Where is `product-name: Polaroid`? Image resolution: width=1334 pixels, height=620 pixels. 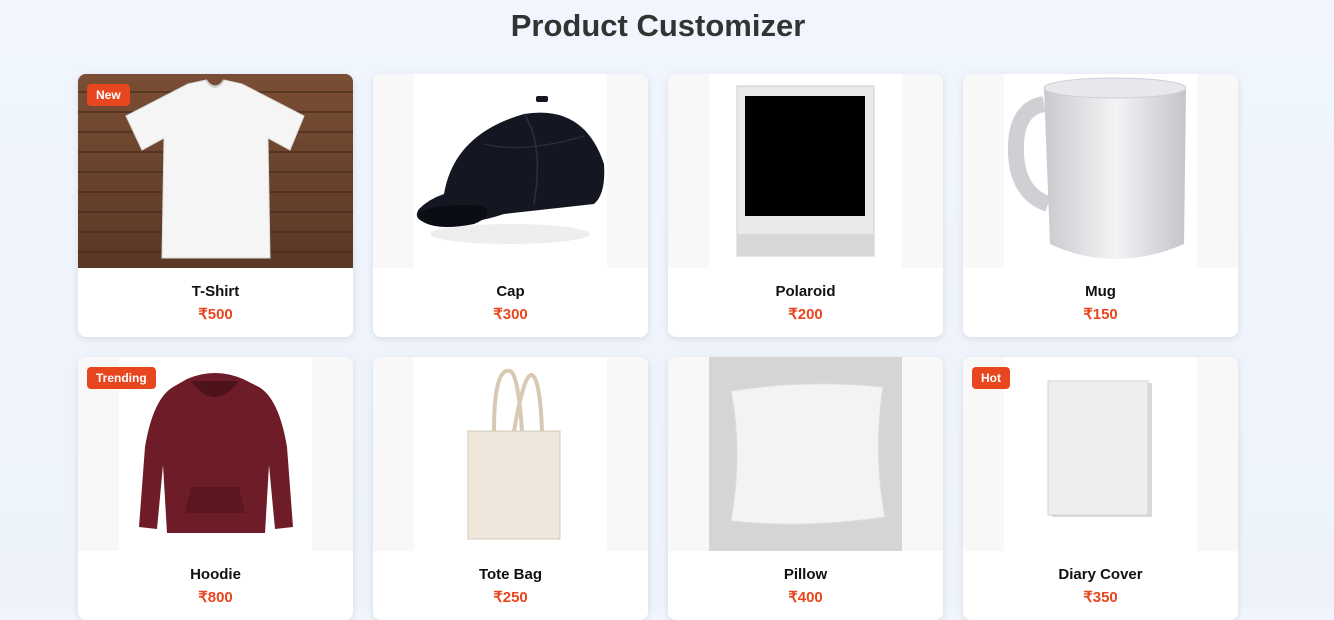 product-name: Polaroid is located at coordinates (805, 291).